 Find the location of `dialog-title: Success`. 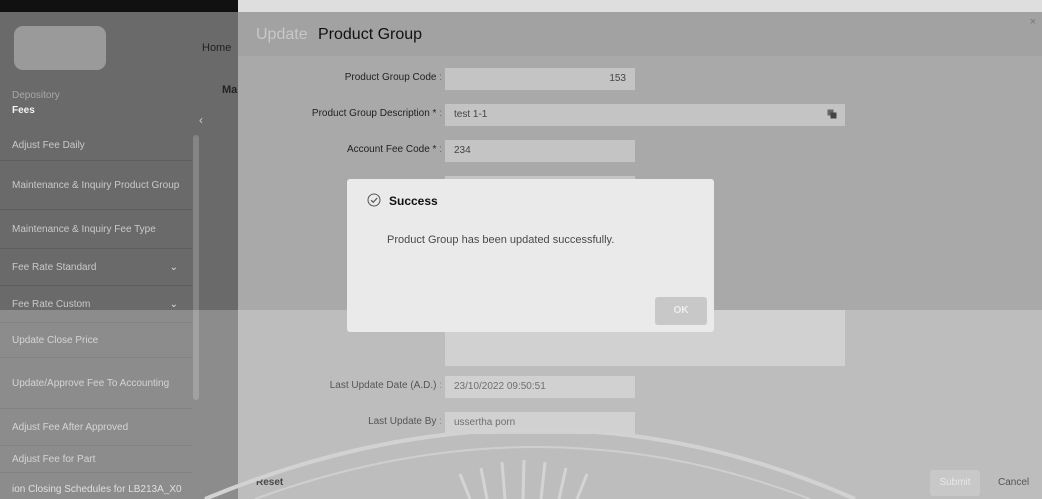

dialog-title: Success is located at coordinates (413, 201).